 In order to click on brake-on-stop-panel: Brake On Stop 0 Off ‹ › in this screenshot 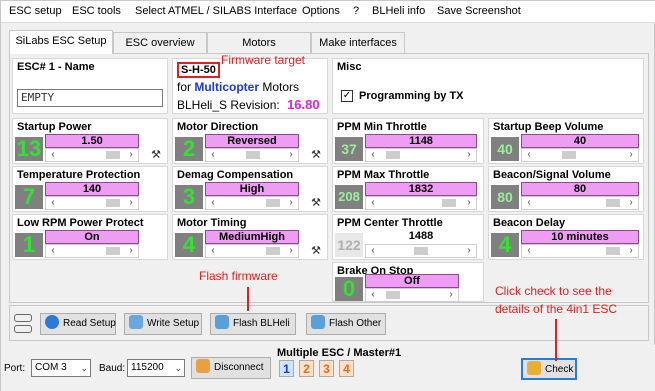, I will do `click(408, 282)`.